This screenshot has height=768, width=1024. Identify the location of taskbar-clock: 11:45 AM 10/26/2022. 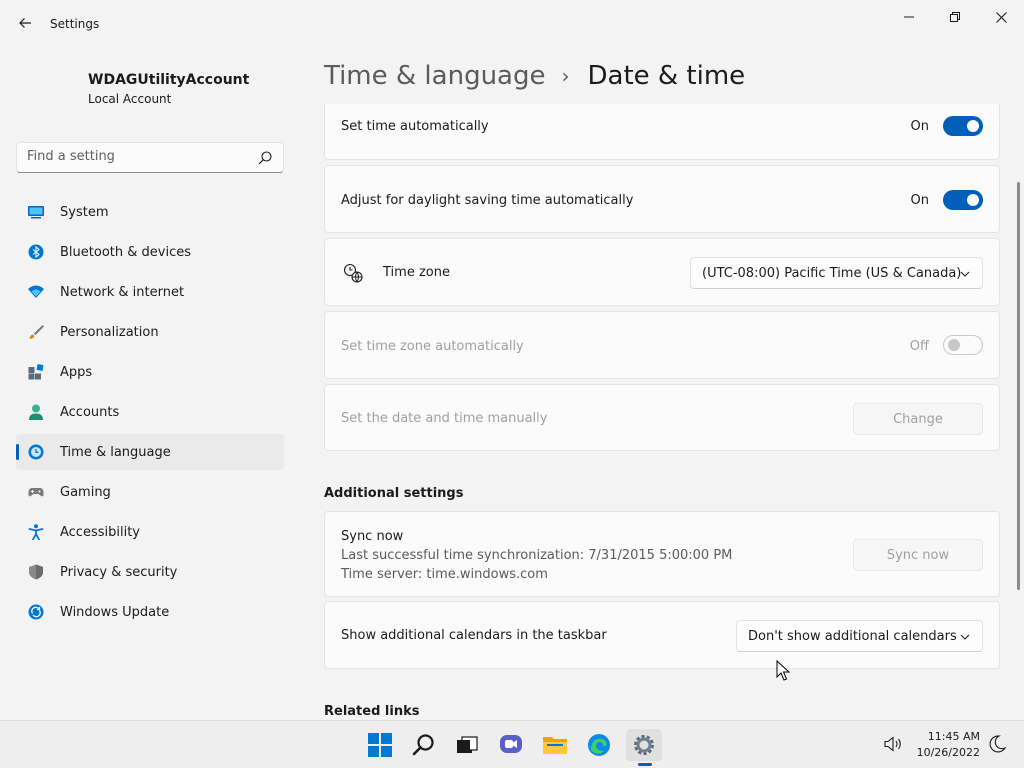
(945, 745).